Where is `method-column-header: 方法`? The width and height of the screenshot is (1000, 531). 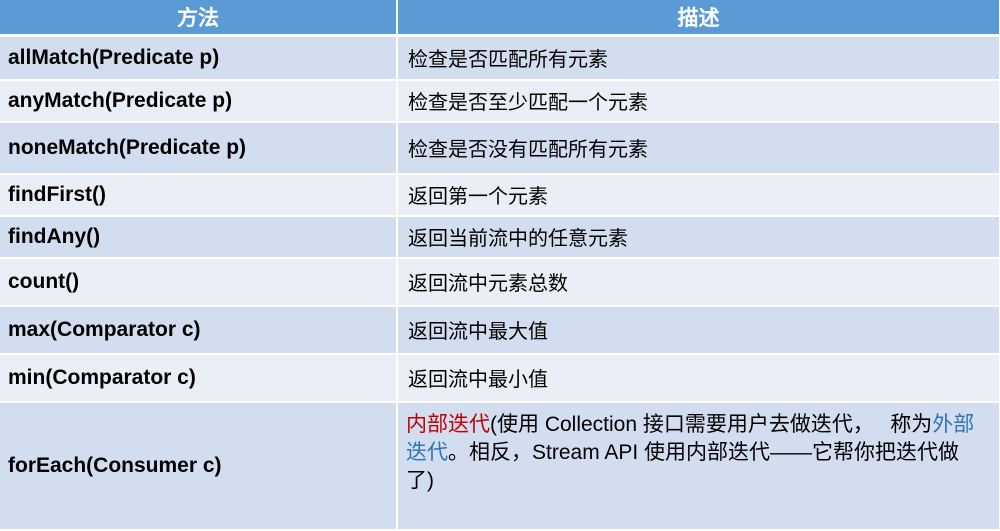
method-column-header: 方法 is located at coordinates (199, 18).